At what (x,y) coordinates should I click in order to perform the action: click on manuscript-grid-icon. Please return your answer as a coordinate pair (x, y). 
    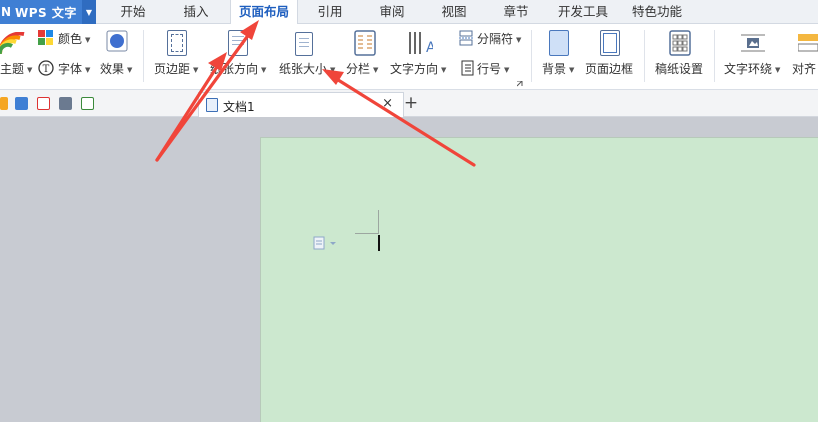
    Looking at the image, I should click on (680, 43).